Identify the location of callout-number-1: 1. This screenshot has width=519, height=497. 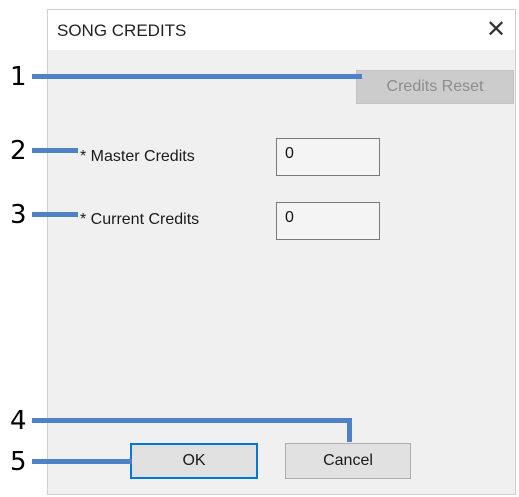
(18, 77).